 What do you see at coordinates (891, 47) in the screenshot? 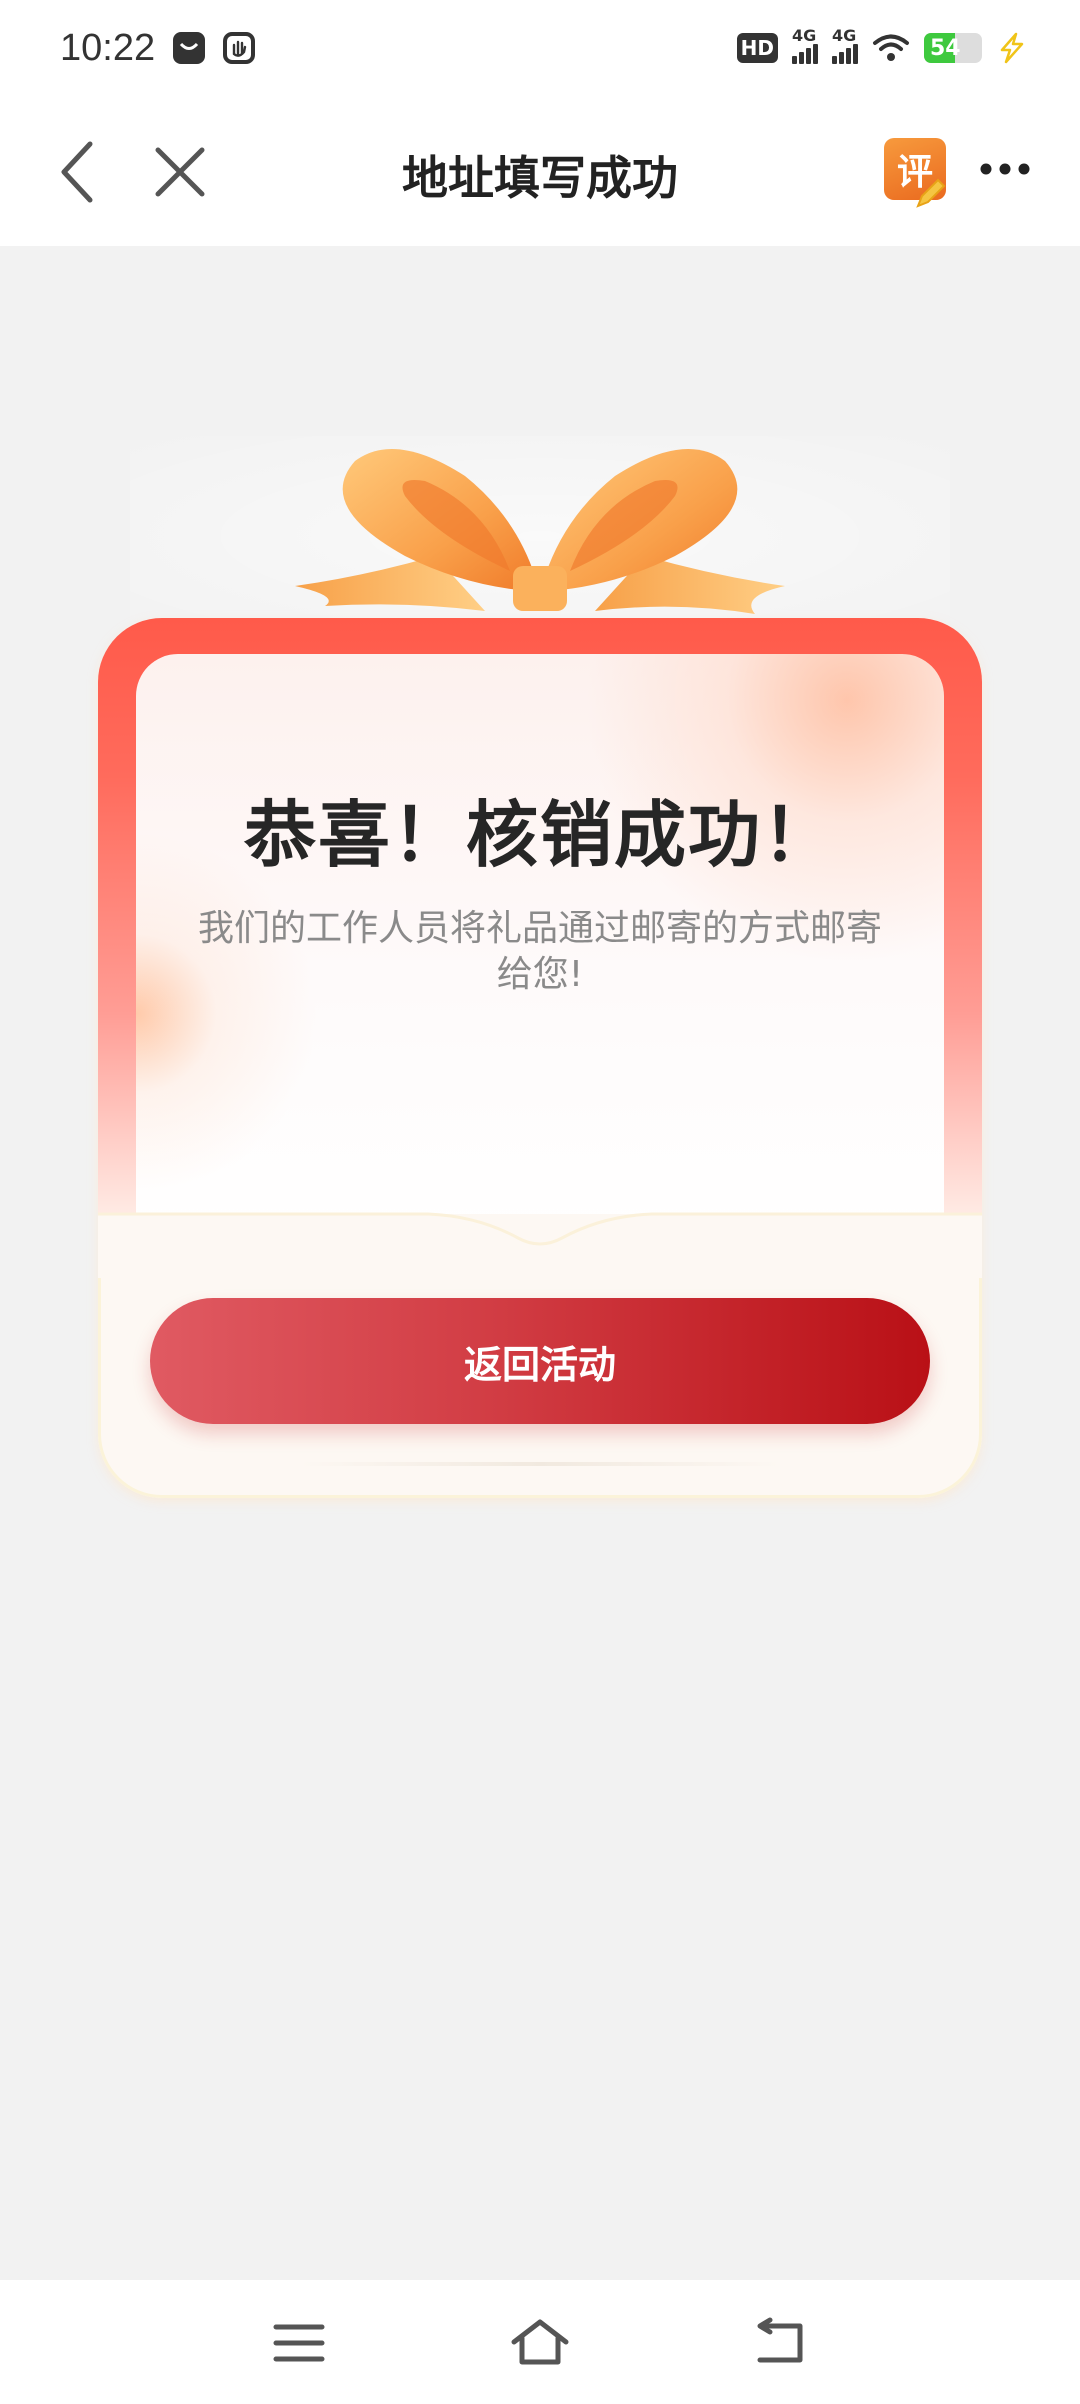
I see `wifi-icon` at bounding box center [891, 47].